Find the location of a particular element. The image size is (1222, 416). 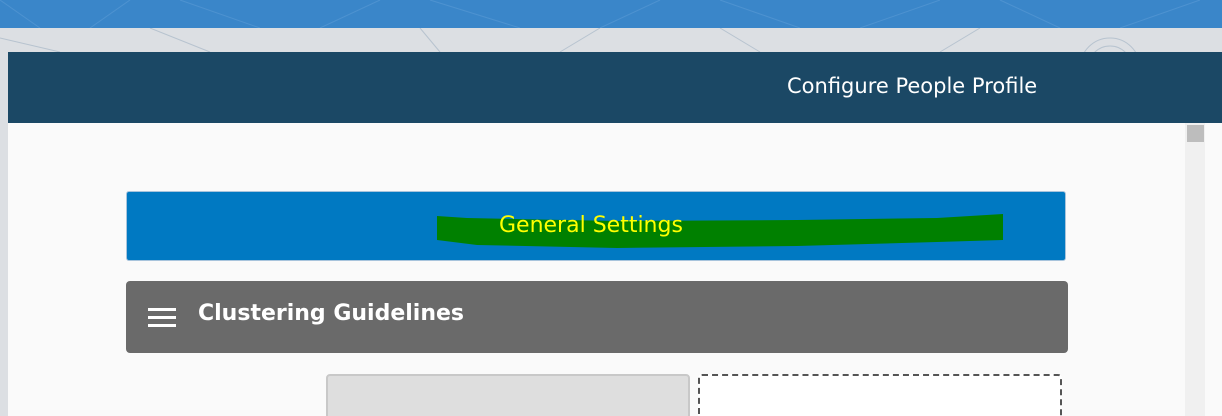

cluster-card is located at coordinates (508, 395).